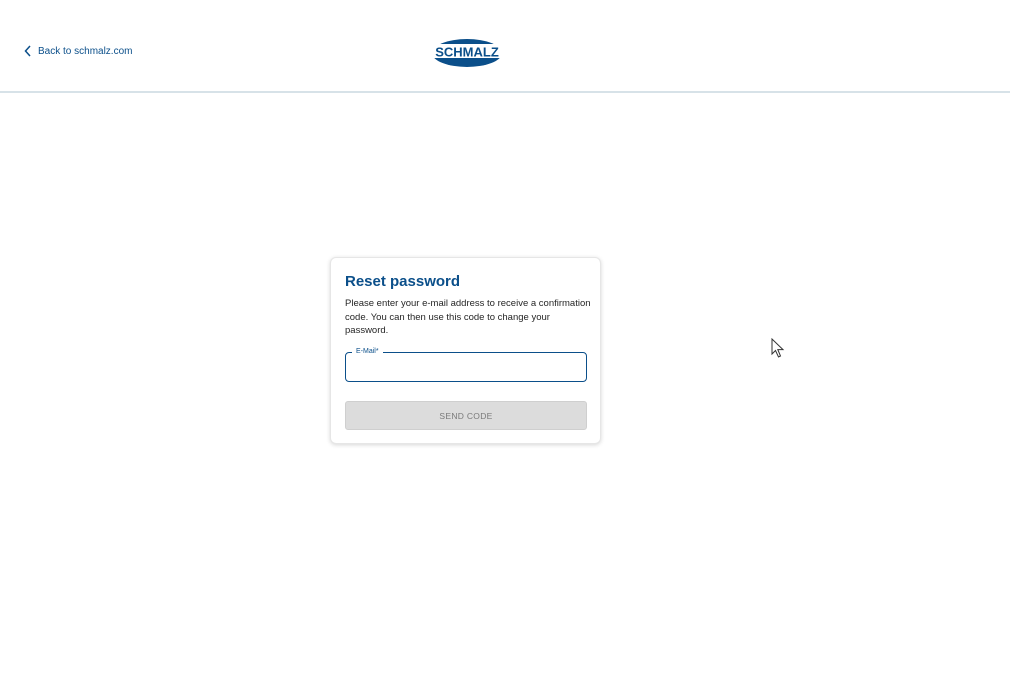 This screenshot has height=673, width=1010. I want to click on back-to-site-link: Back to schmalz.com, so click(78, 51).